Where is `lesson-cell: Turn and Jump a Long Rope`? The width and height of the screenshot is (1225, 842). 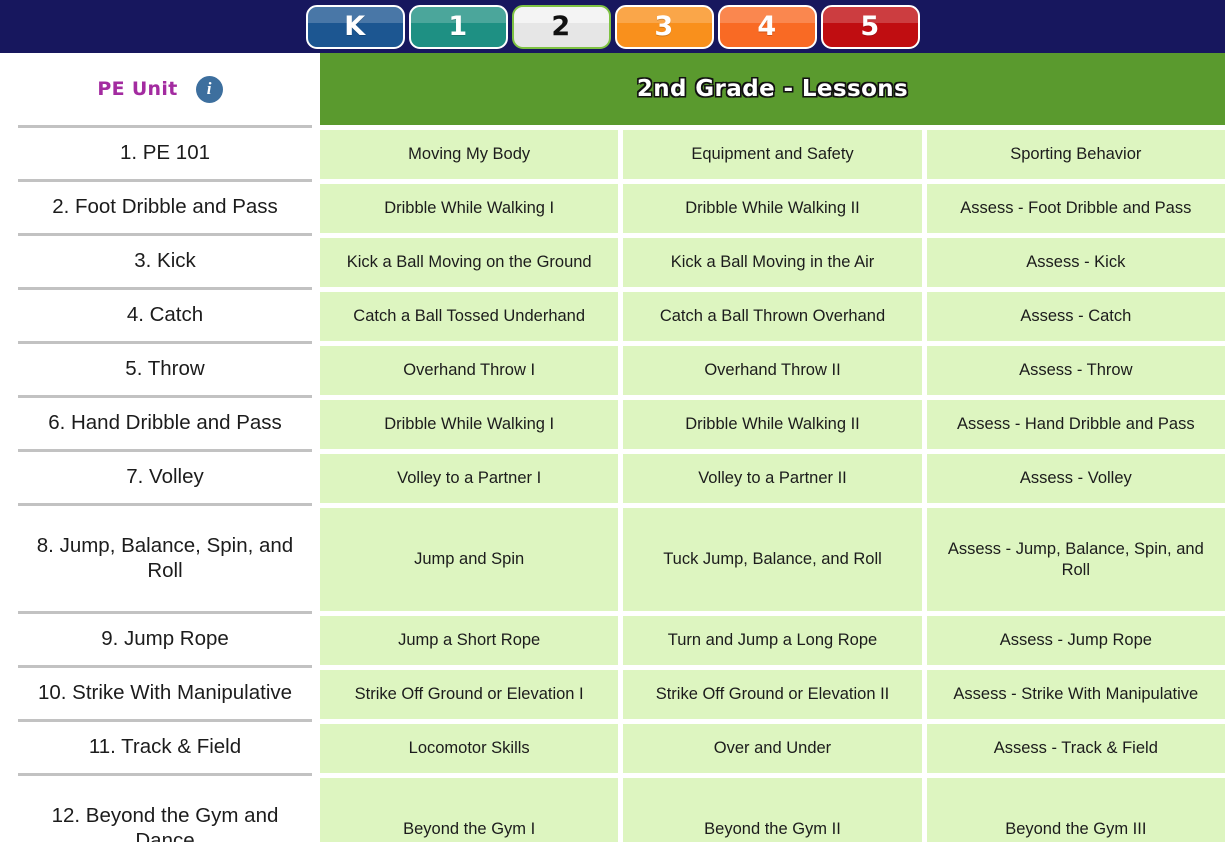 lesson-cell: Turn and Jump a Long Rope is located at coordinates (772, 640).